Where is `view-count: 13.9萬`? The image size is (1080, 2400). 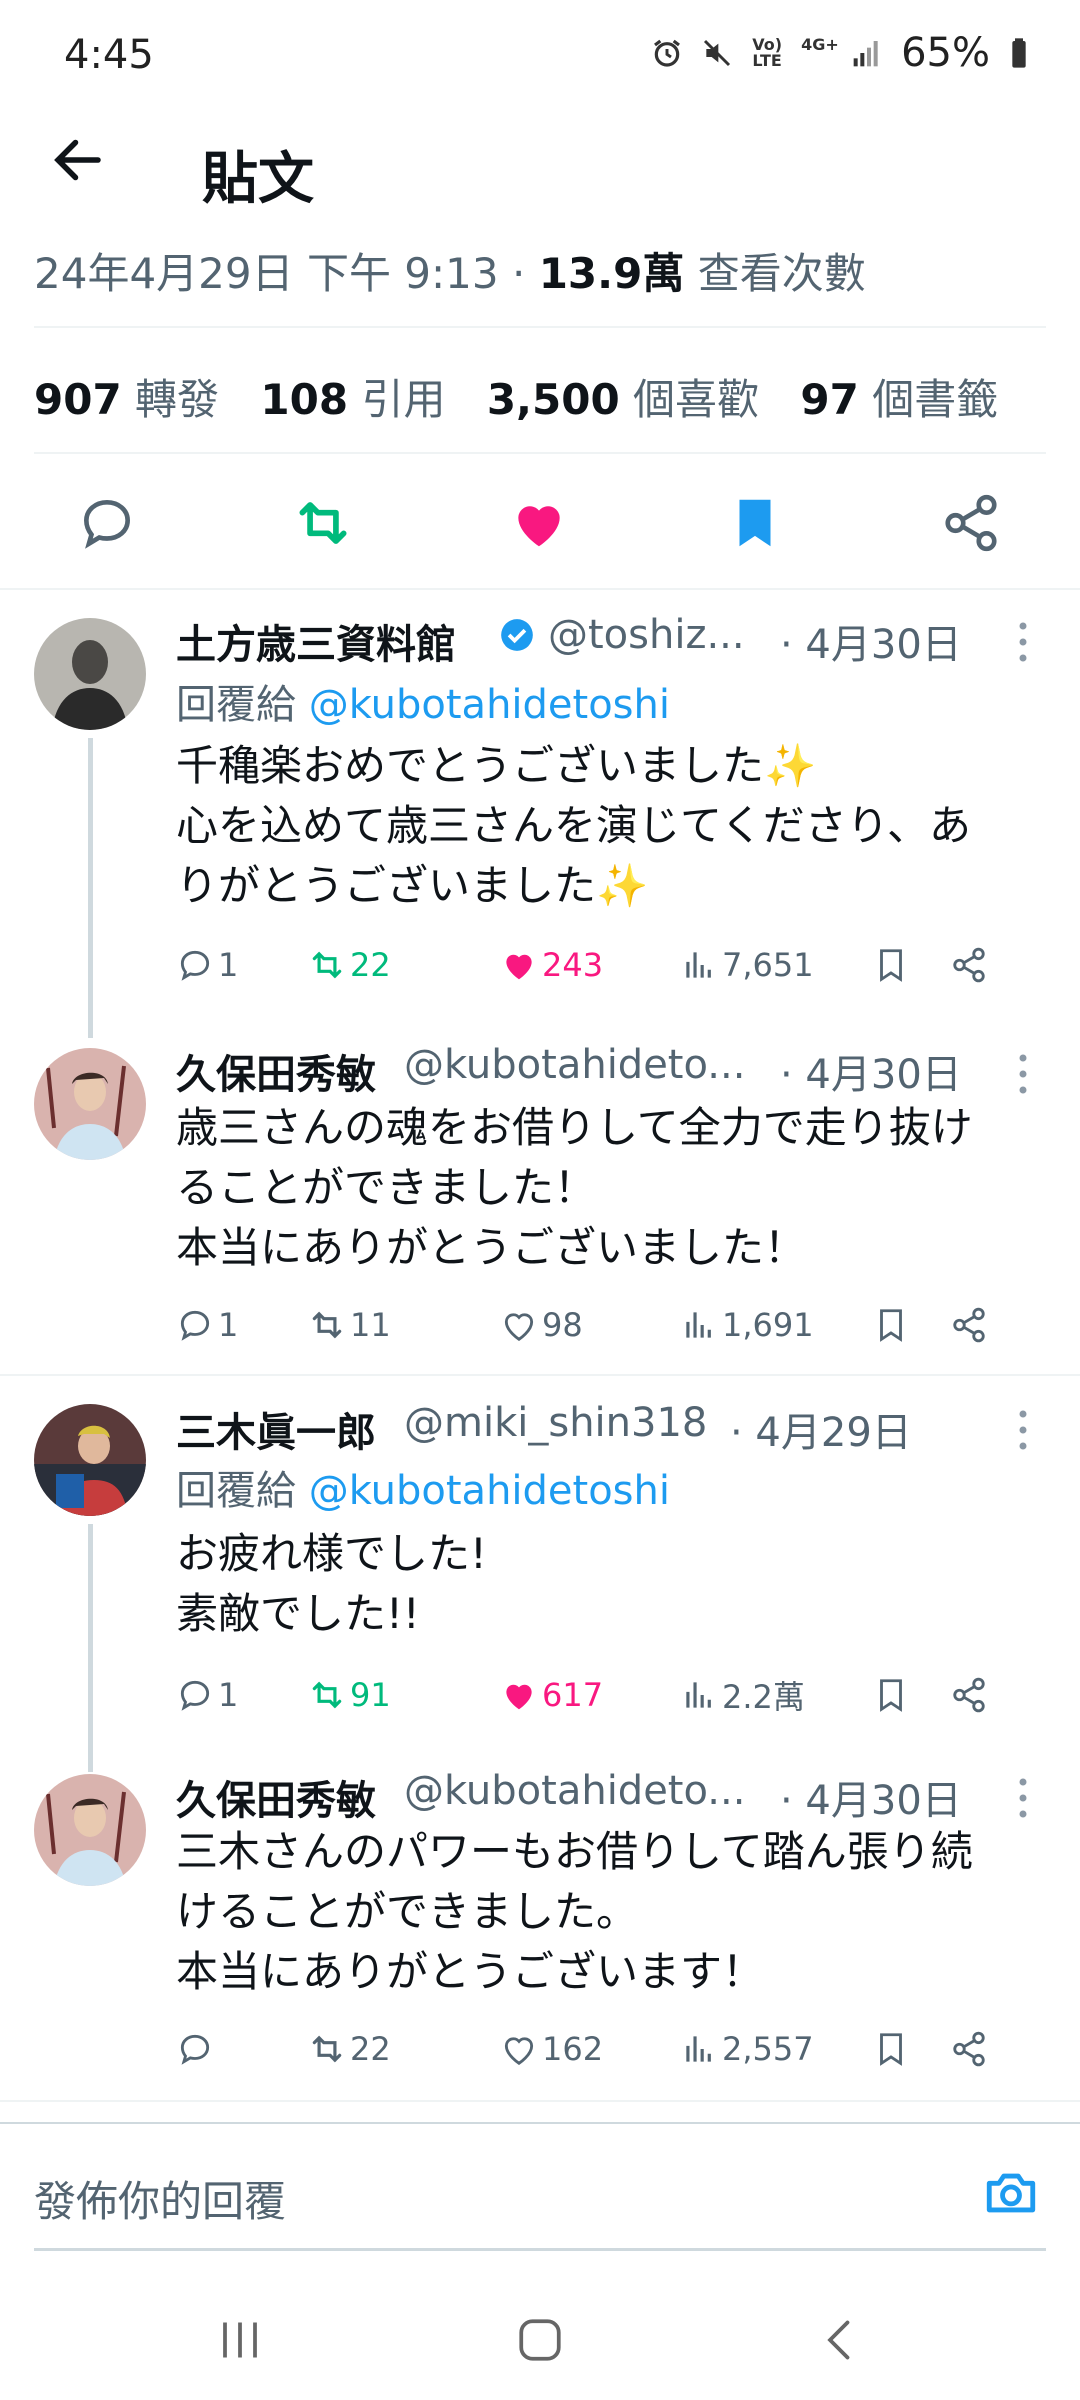
view-count: 13.9萬 is located at coordinates (611, 273).